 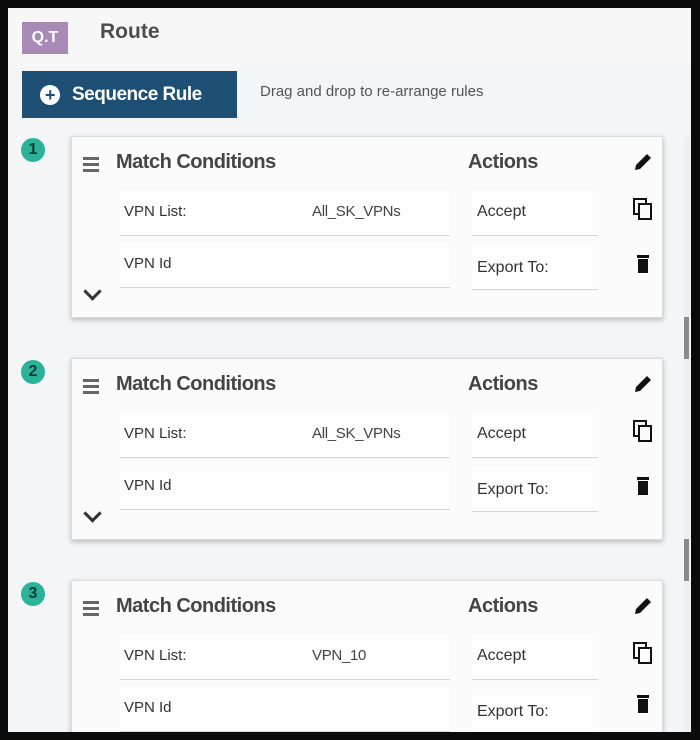 What do you see at coordinates (372, 91) in the screenshot?
I see `drag-hint-text: Drag and drop to re-arrange rules` at bounding box center [372, 91].